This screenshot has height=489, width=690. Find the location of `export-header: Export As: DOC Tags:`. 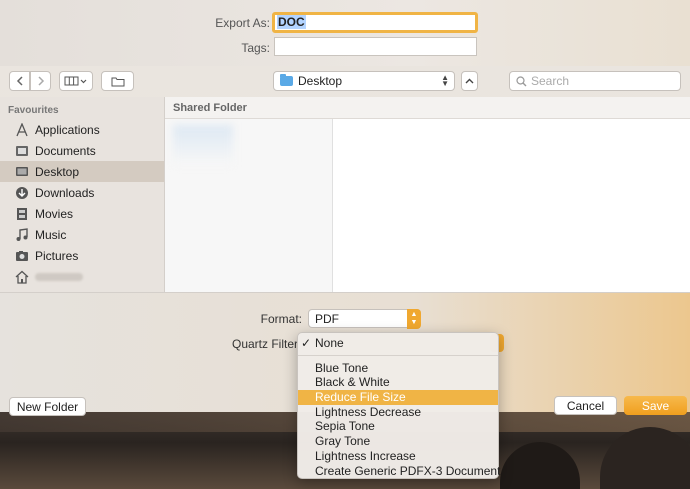

export-header: Export As: DOC Tags: is located at coordinates (345, 33).